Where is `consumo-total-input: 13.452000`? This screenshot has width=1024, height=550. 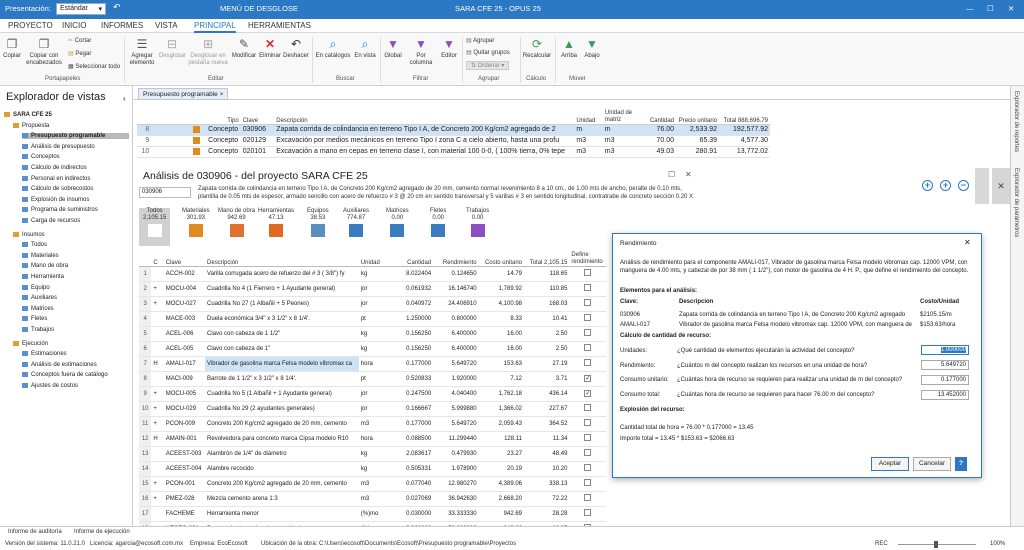
consumo-total-input: 13.452000 is located at coordinates (945, 395).